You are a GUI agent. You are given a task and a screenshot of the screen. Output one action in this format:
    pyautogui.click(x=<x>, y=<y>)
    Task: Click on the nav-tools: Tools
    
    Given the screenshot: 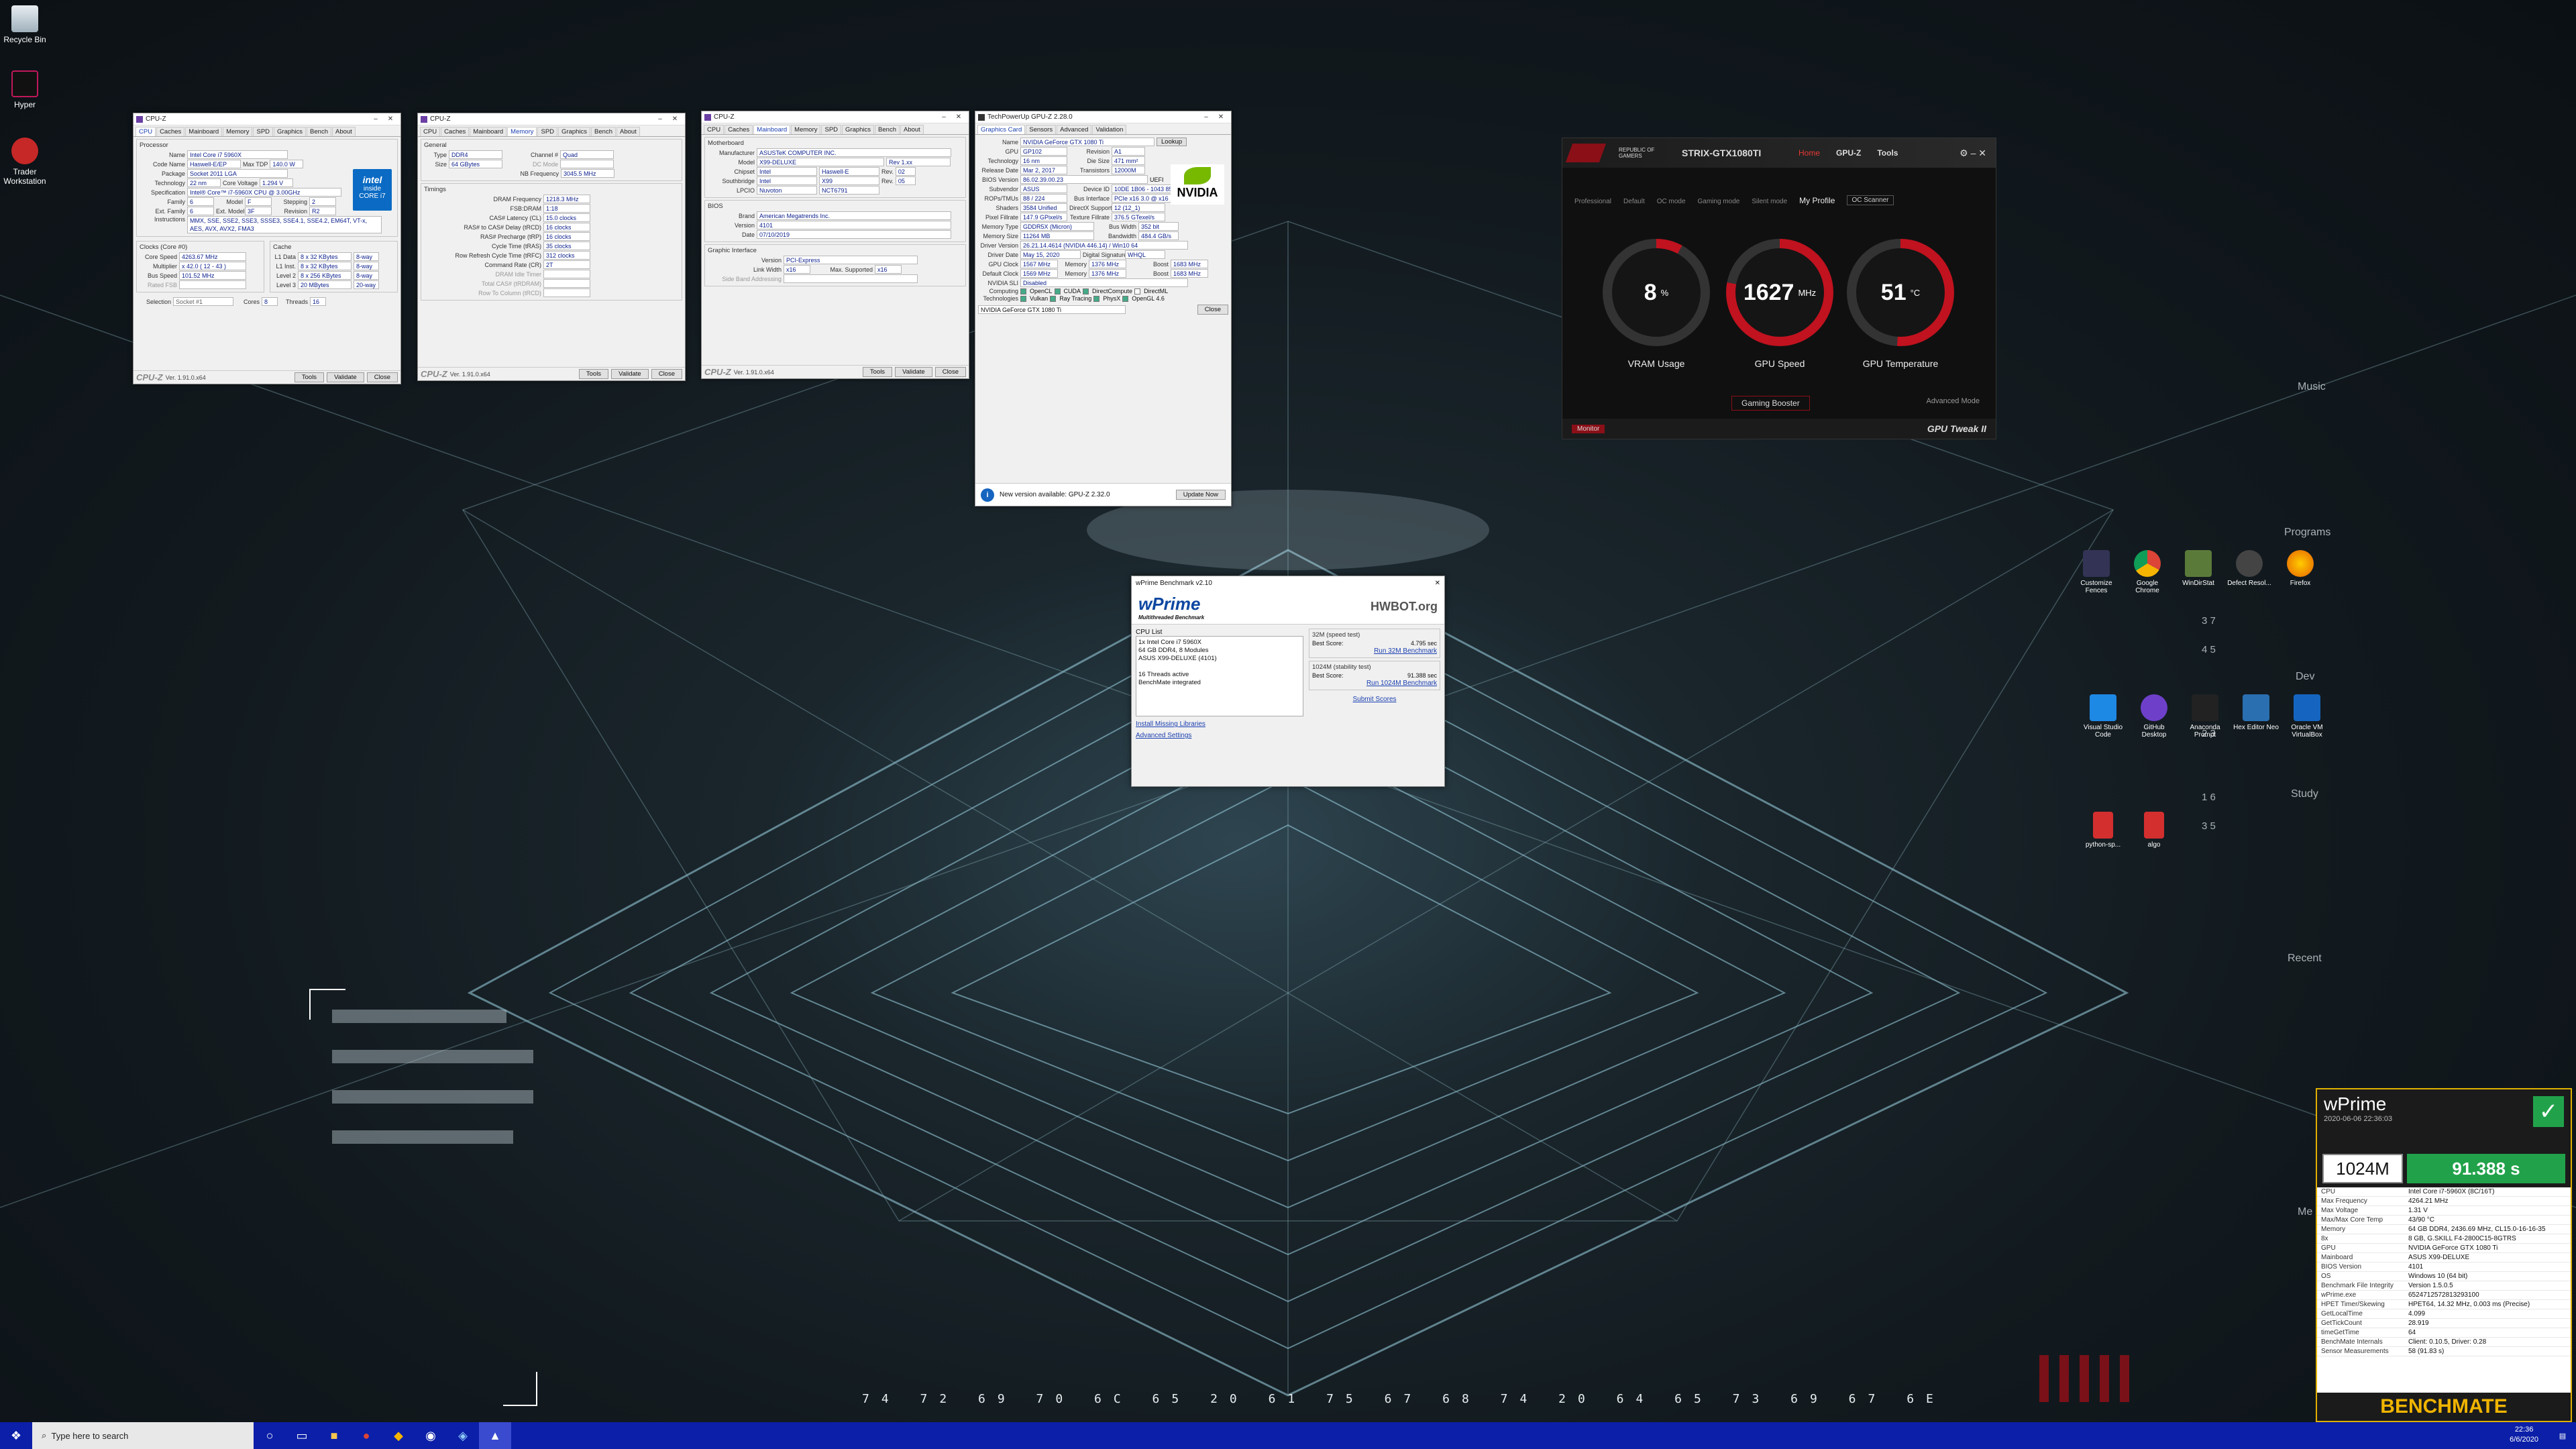 What is the action you would take?
    pyautogui.click(x=1887, y=153)
    